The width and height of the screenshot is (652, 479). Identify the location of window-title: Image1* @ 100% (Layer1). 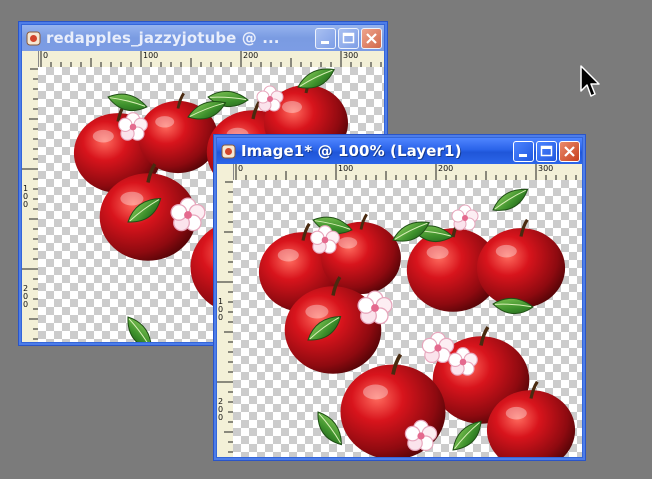
(351, 151).